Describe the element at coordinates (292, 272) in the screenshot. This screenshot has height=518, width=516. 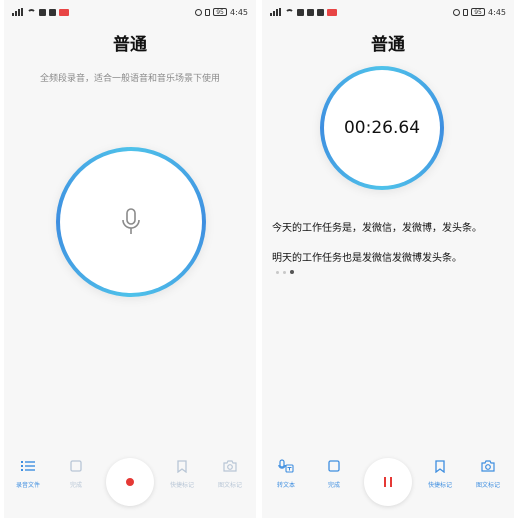
I see `page-dot-active` at that location.